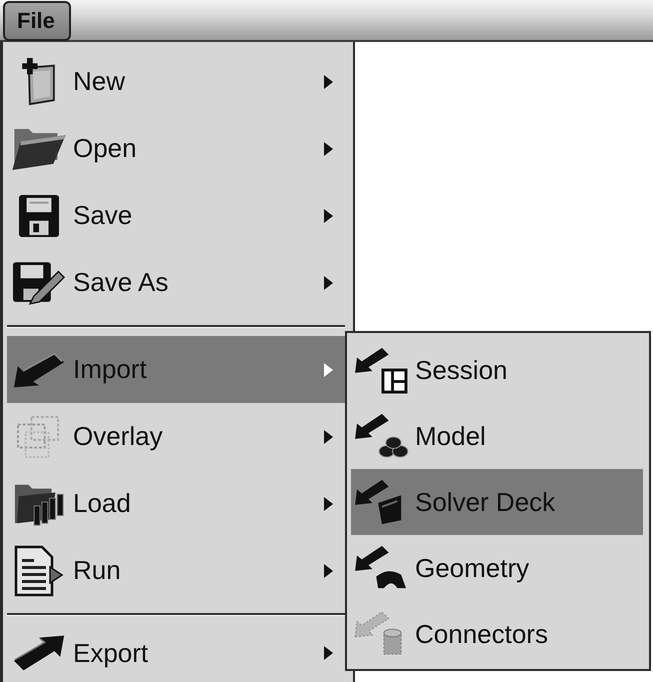  I want to click on arrow-down-left-icon, so click(39, 370).